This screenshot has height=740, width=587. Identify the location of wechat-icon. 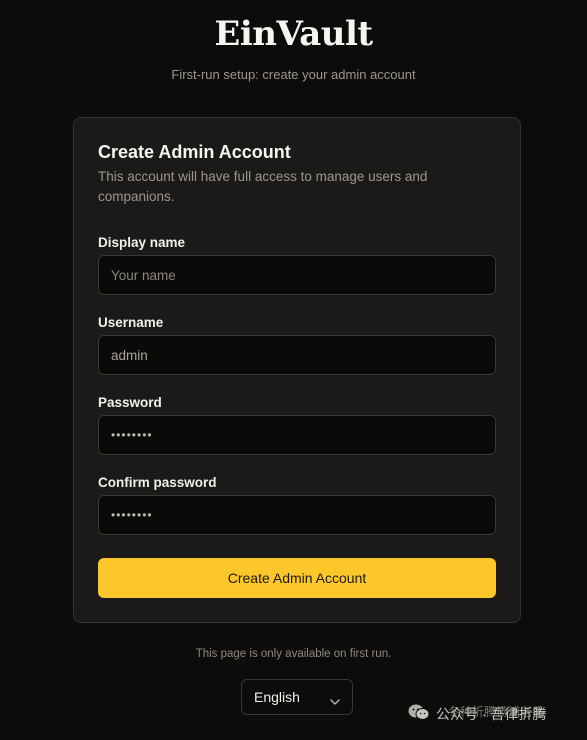
(419, 713).